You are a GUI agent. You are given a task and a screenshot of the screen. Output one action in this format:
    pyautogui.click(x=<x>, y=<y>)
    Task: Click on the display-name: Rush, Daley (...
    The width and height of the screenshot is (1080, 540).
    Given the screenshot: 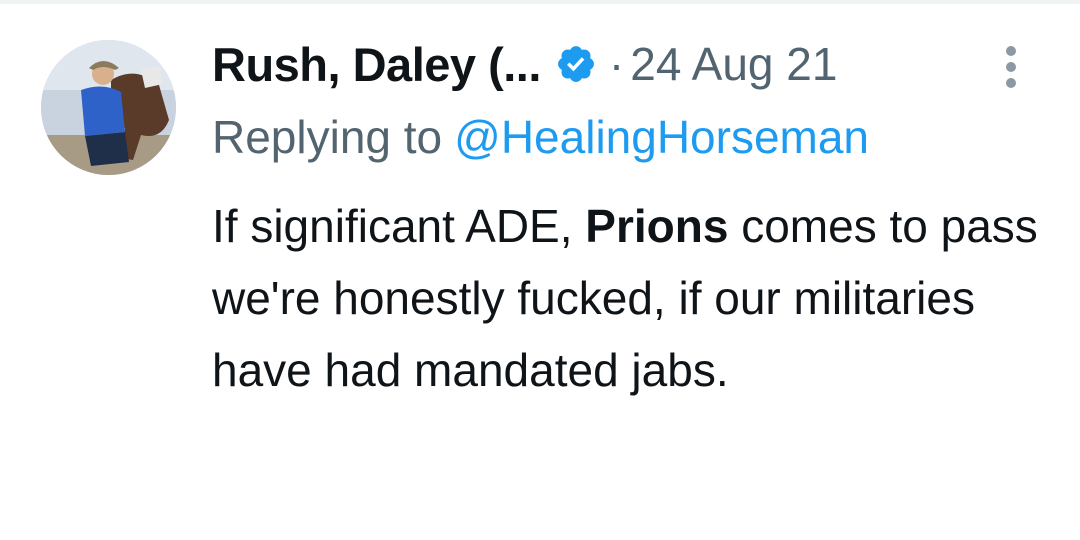 What is the action you would take?
    pyautogui.click(x=376, y=64)
    